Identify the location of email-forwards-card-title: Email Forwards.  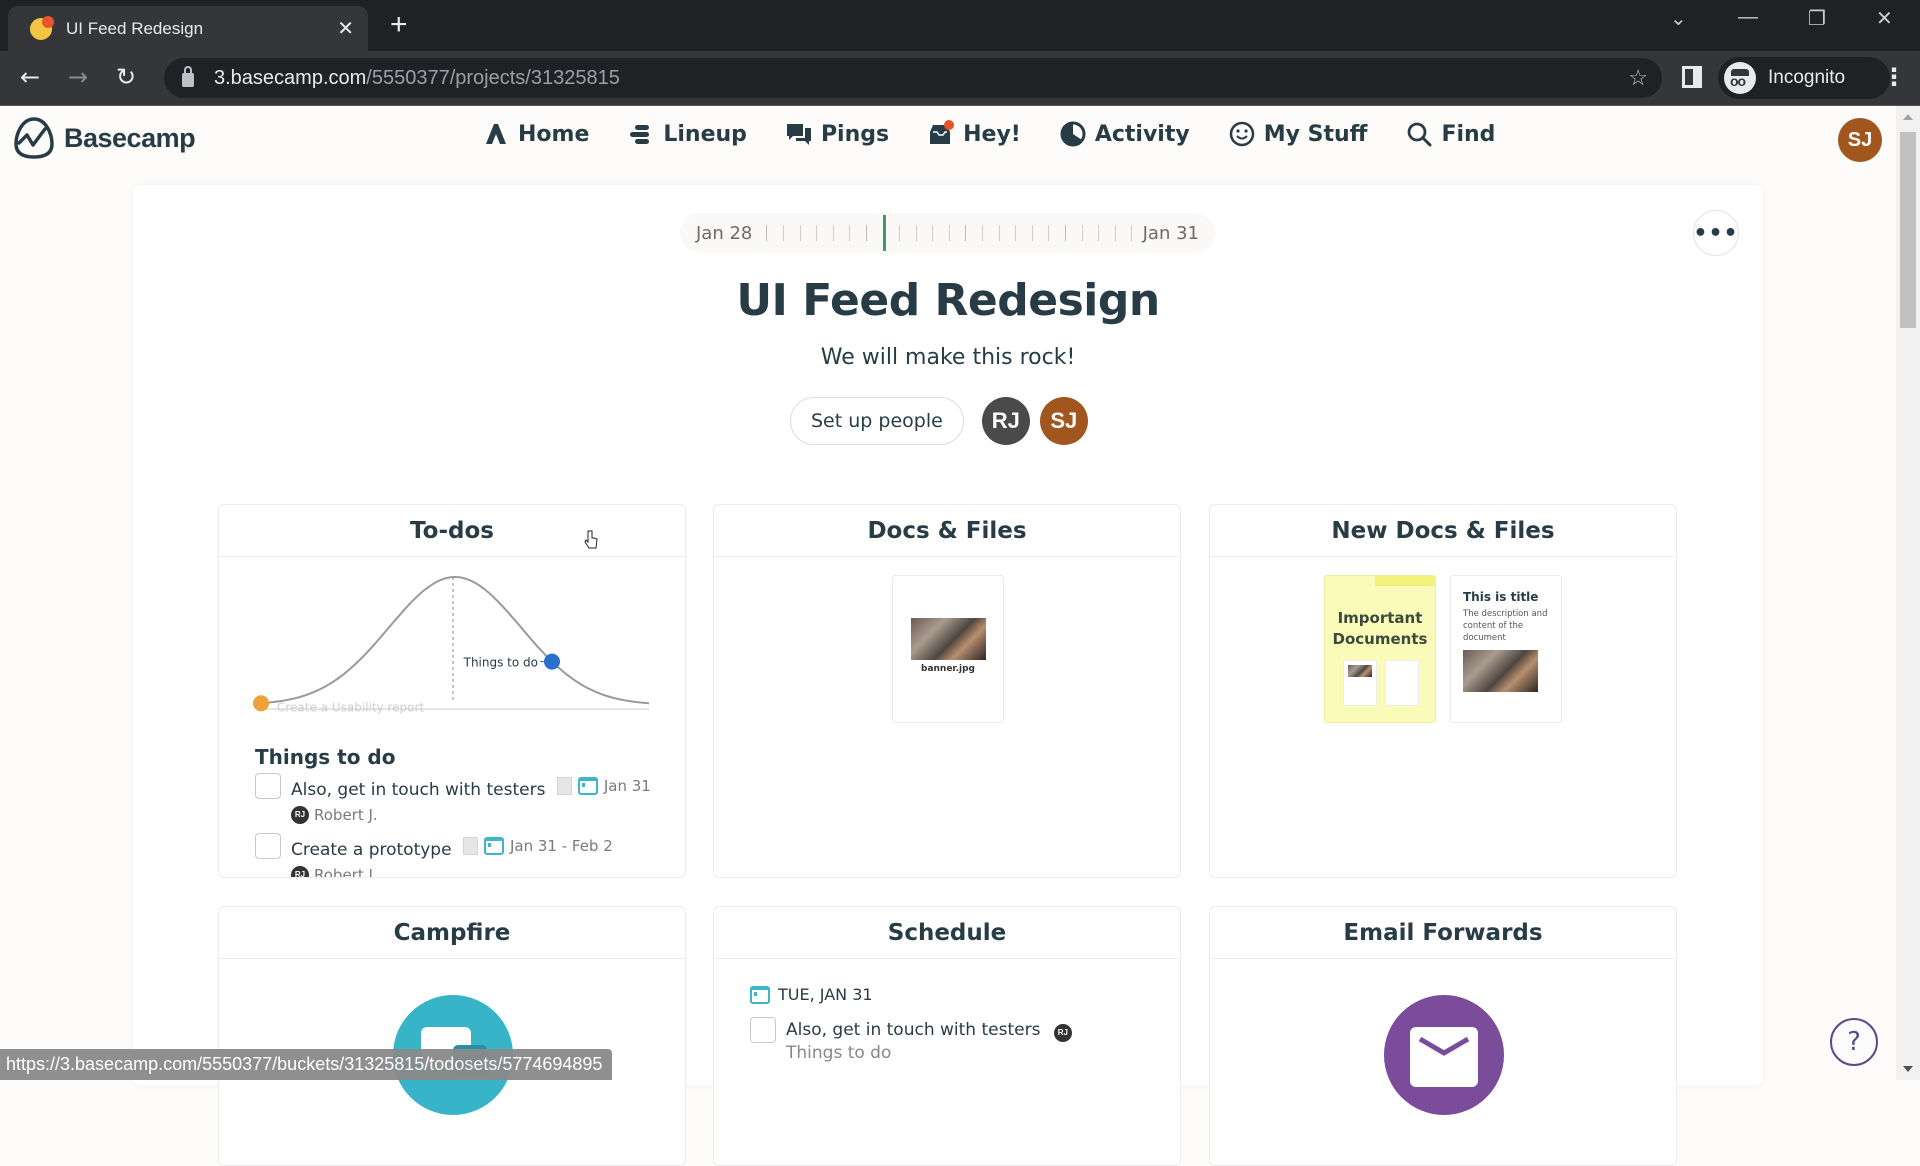
(1443, 933).